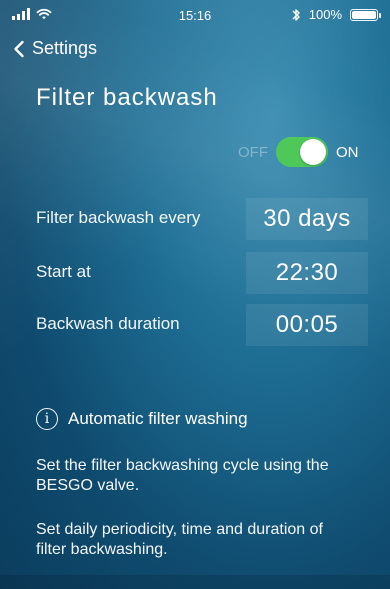  Describe the element at coordinates (365, 14) in the screenshot. I see `battery-icon` at that location.